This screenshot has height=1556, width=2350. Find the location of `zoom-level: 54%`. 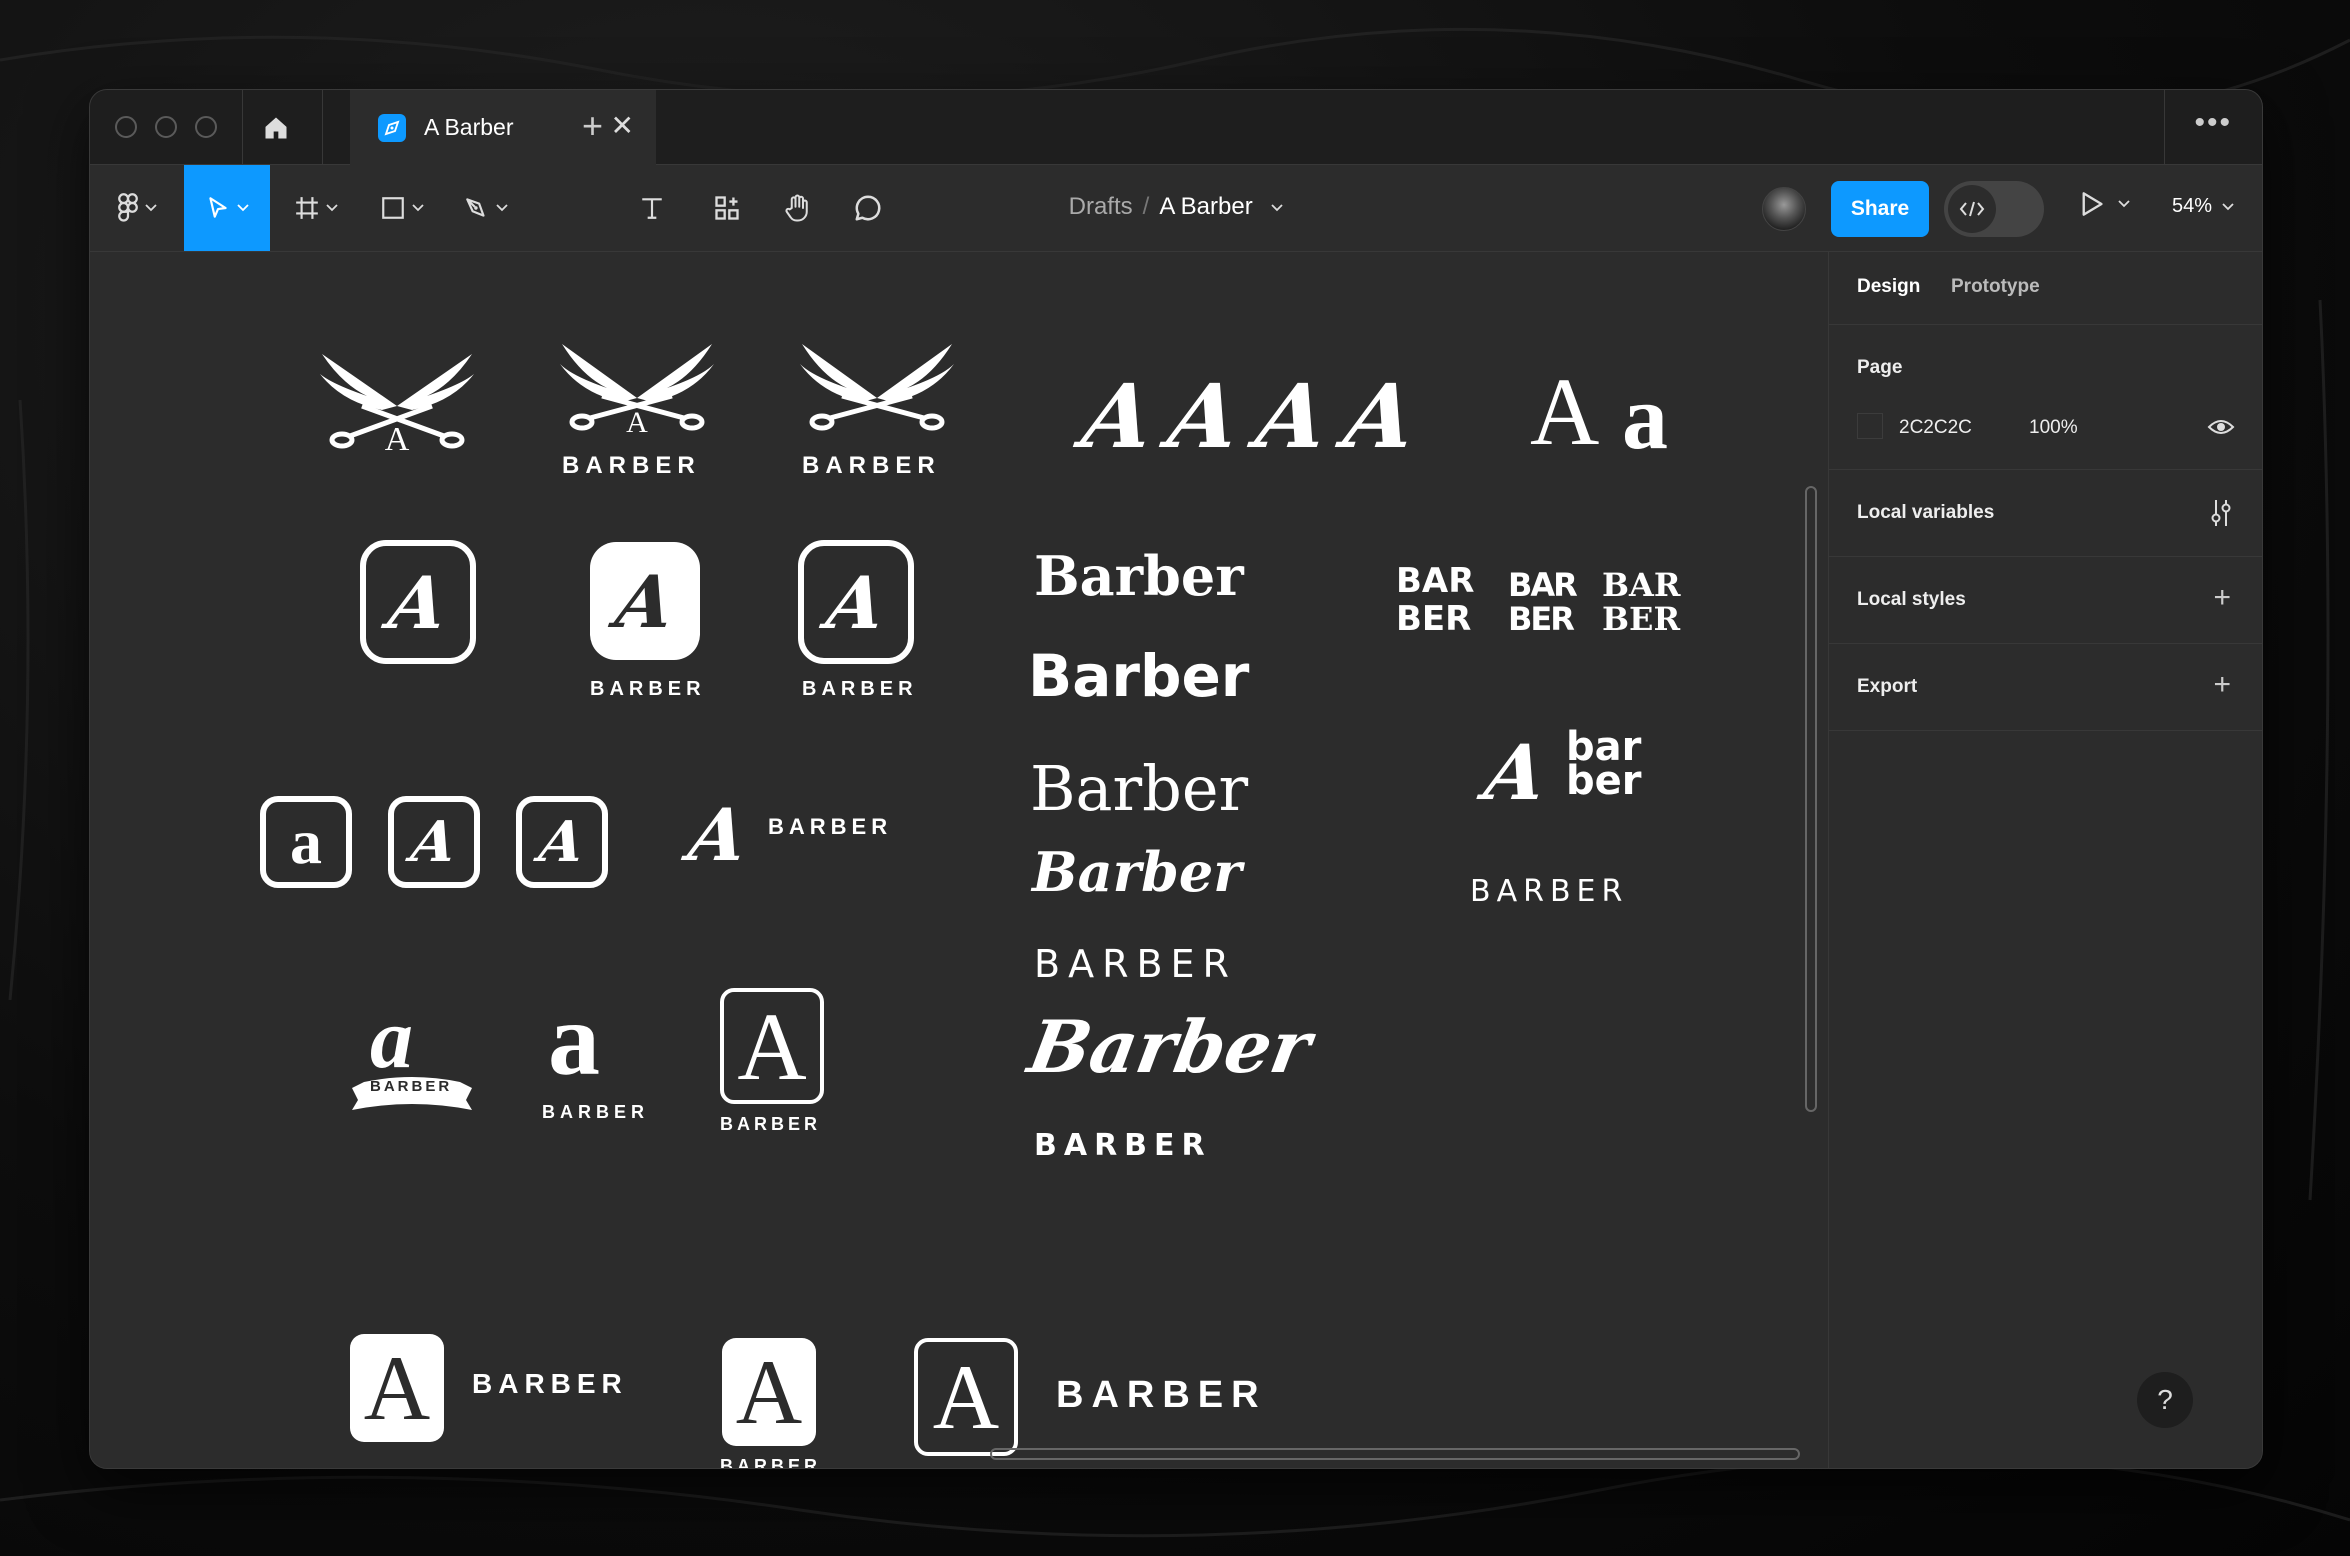

zoom-level: 54% is located at coordinates (2192, 206).